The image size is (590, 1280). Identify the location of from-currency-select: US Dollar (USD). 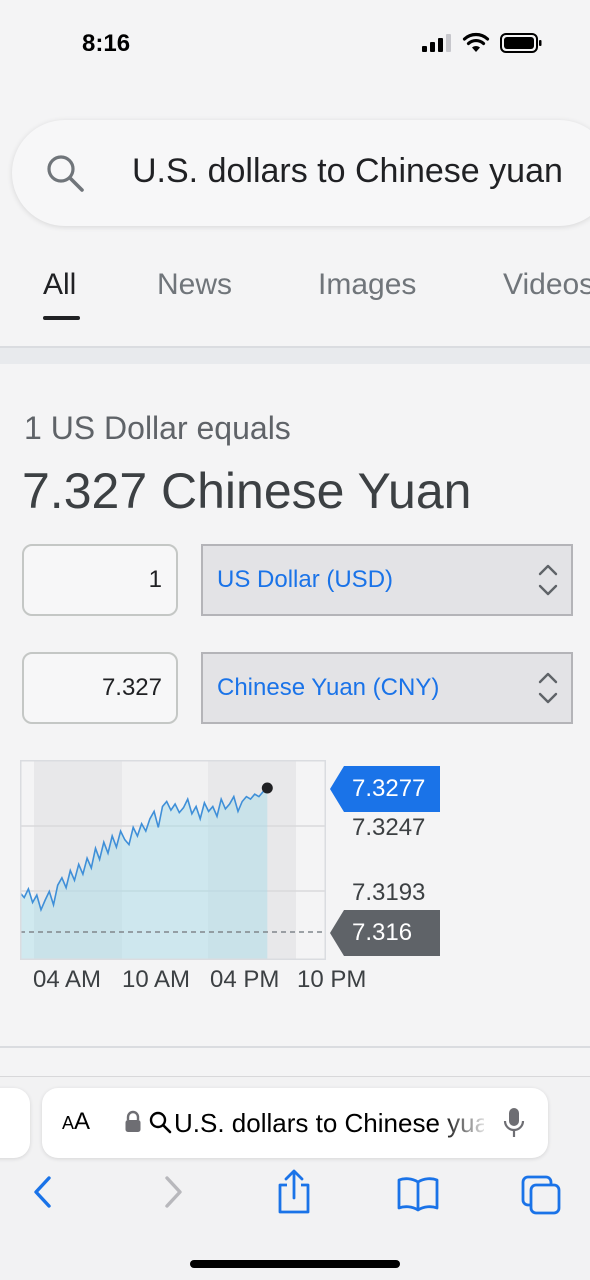
(387, 580).